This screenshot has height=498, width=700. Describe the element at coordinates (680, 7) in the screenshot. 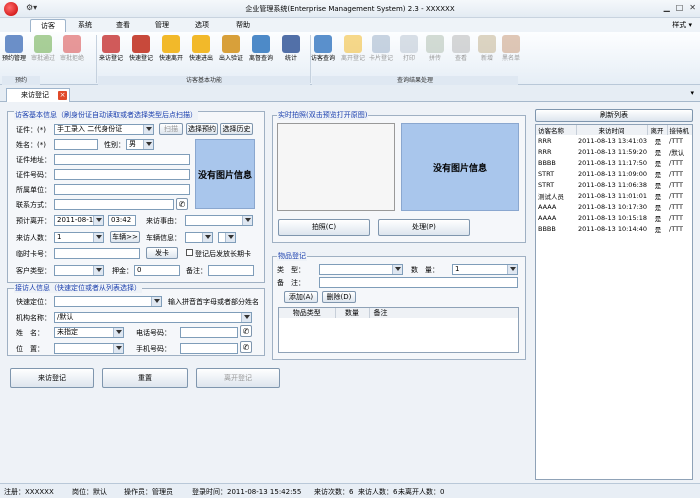

I see `maximize-icon: □` at that location.